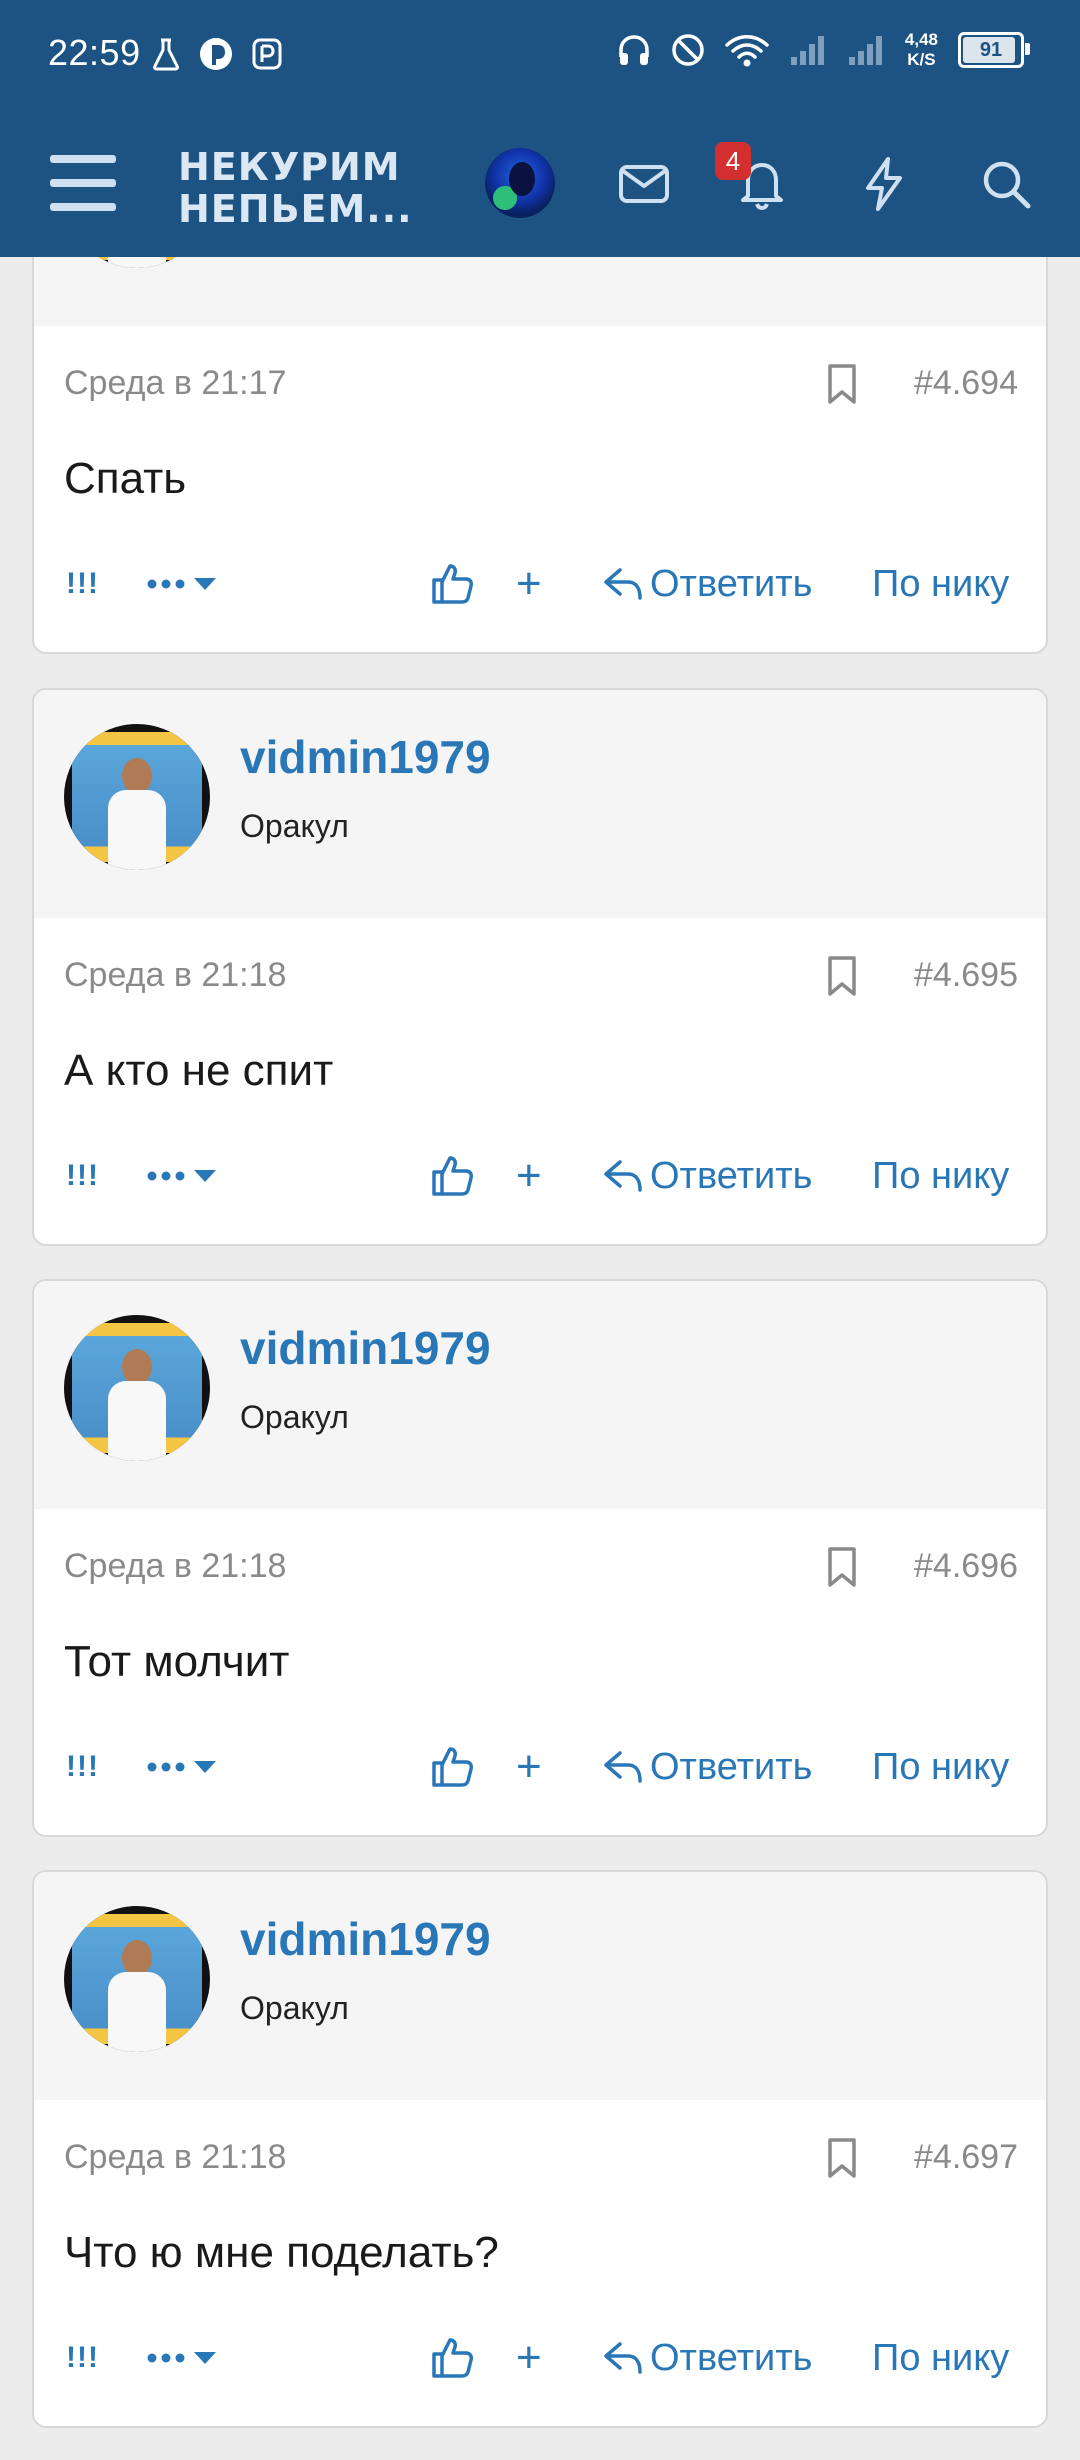 This screenshot has height=2460, width=1080. I want to click on battery-level: 91, so click(991, 49).